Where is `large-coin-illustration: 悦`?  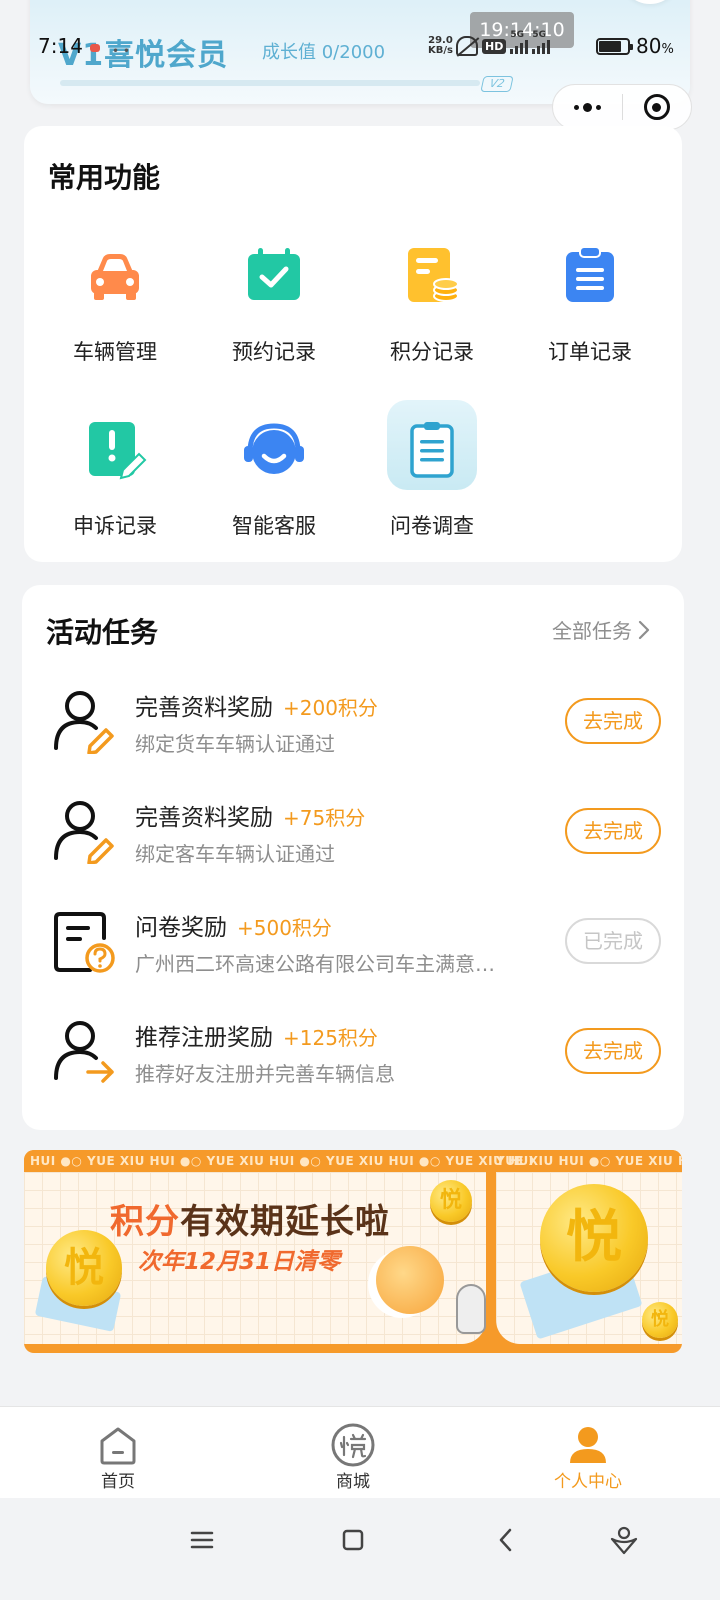 large-coin-illustration: 悦 is located at coordinates (594, 1238).